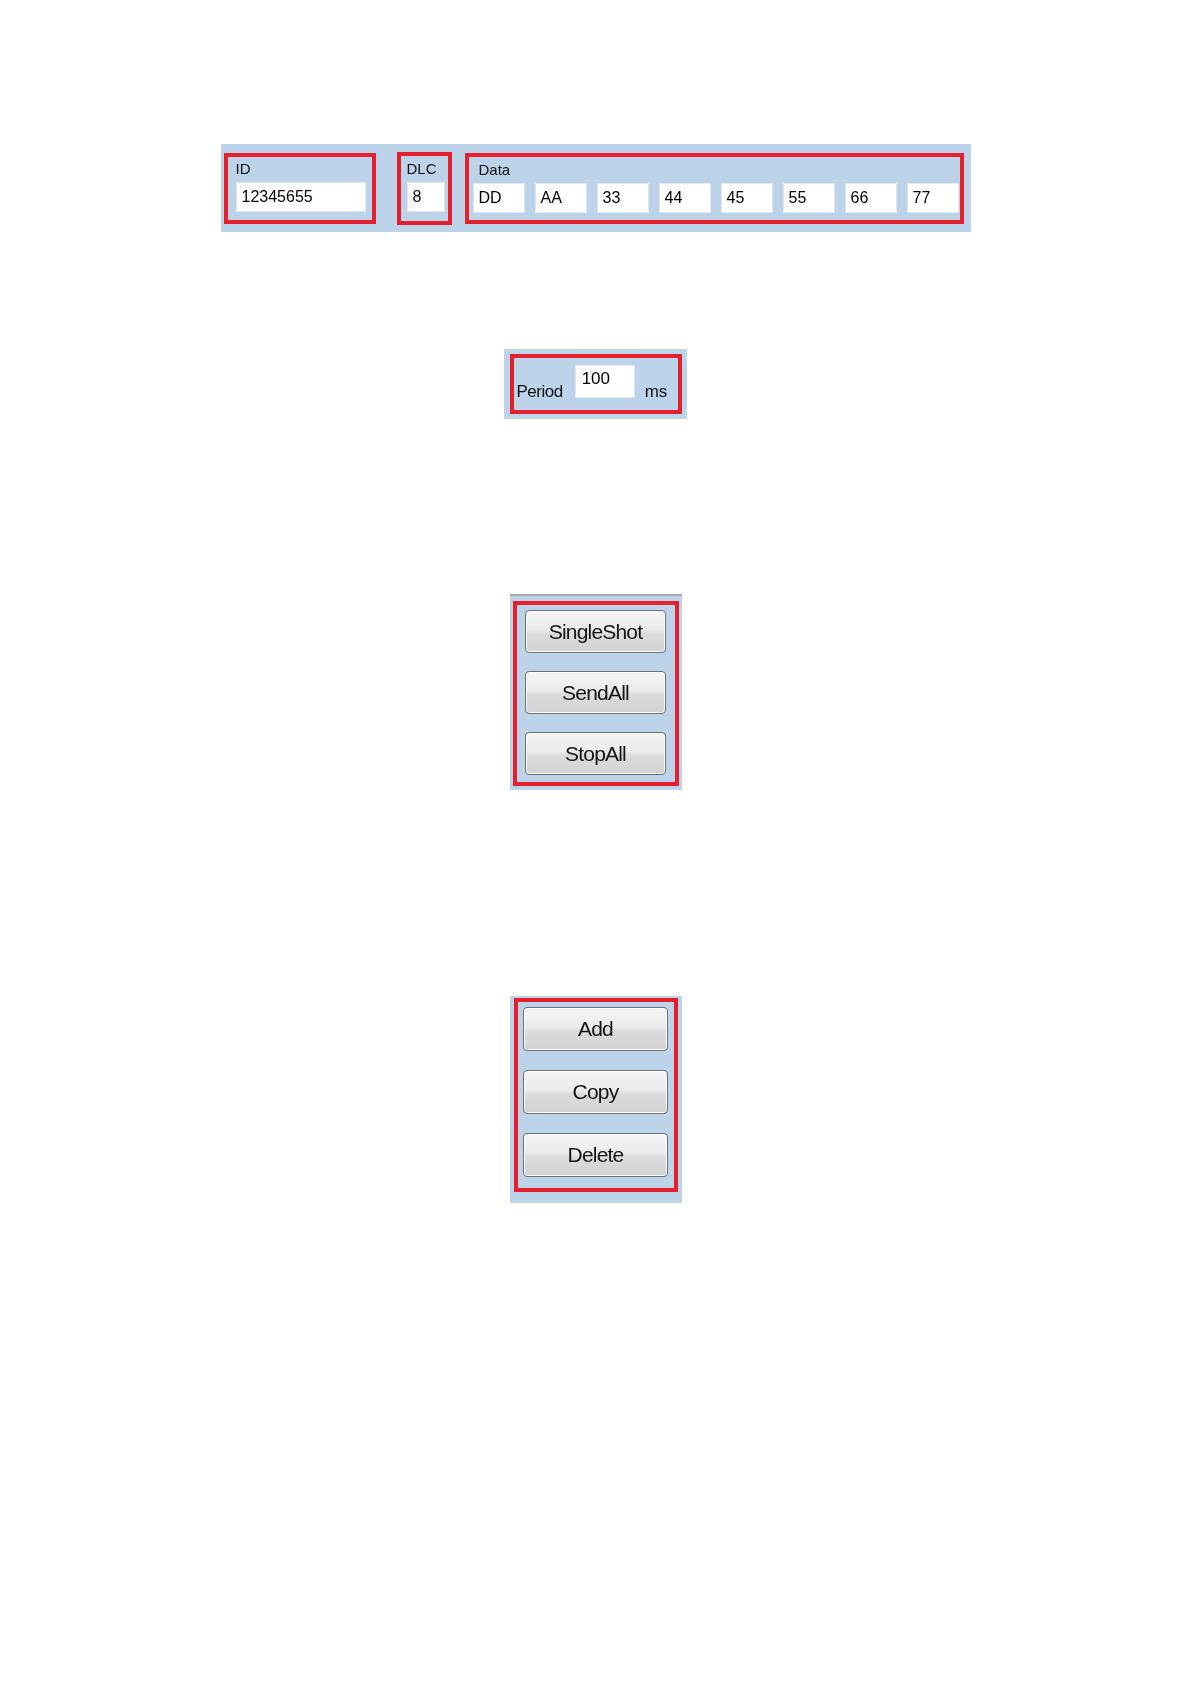 Image resolution: width=1191 pixels, height=1684 pixels. Describe the element at coordinates (656, 391) in the screenshot. I see `unit-label: ms` at that location.